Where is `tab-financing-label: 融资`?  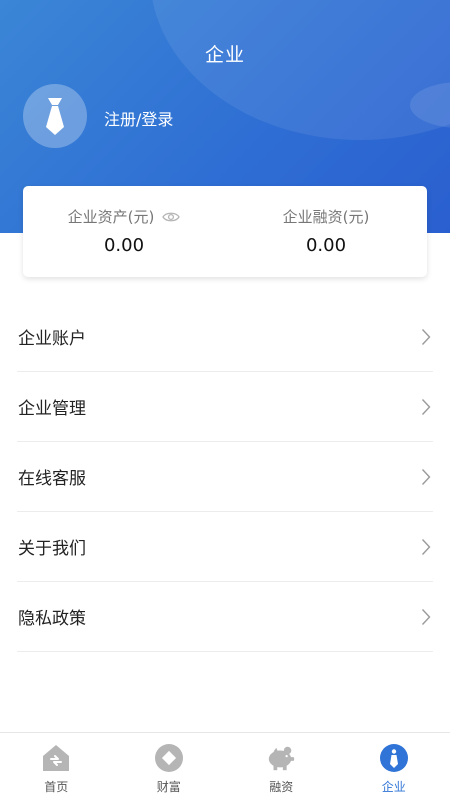 tab-financing-label: 融资 is located at coordinates (281, 787).